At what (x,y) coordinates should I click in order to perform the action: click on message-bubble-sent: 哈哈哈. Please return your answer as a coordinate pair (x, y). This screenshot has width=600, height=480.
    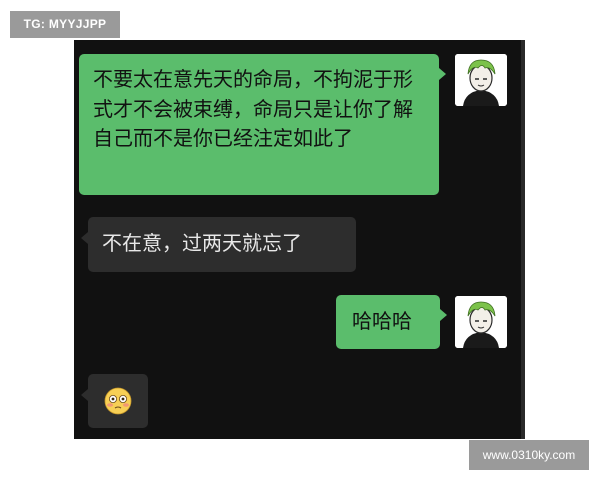
    Looking at the image, I should click on (391, 322).